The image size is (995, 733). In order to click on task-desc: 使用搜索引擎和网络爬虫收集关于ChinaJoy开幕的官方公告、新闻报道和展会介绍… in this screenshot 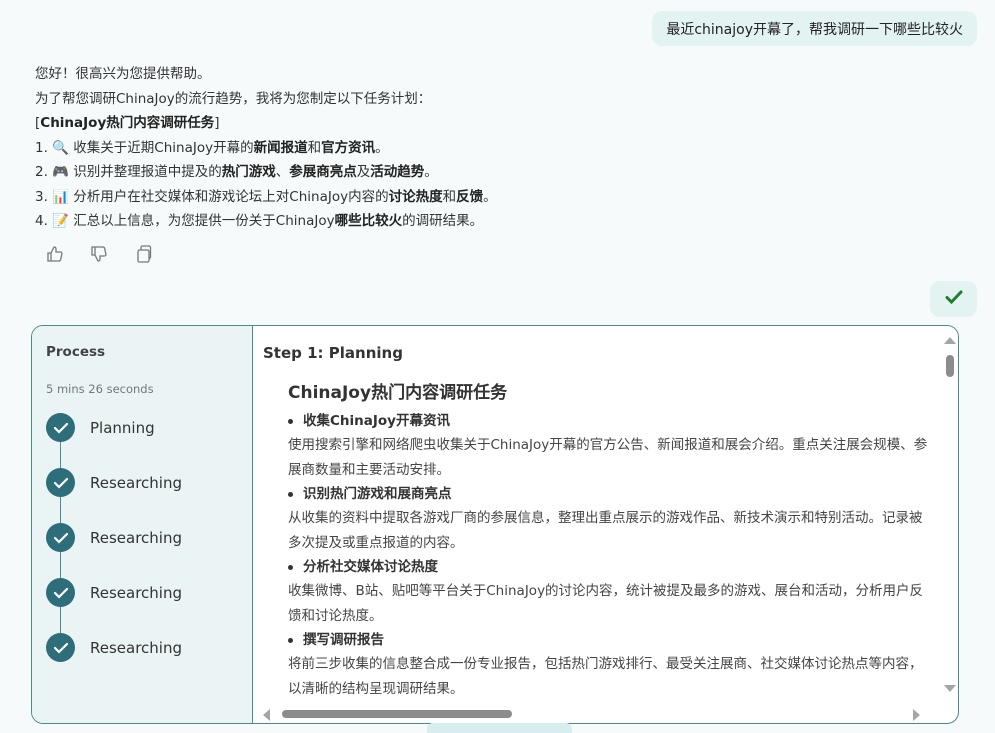, I will do `click(608, 457)`.